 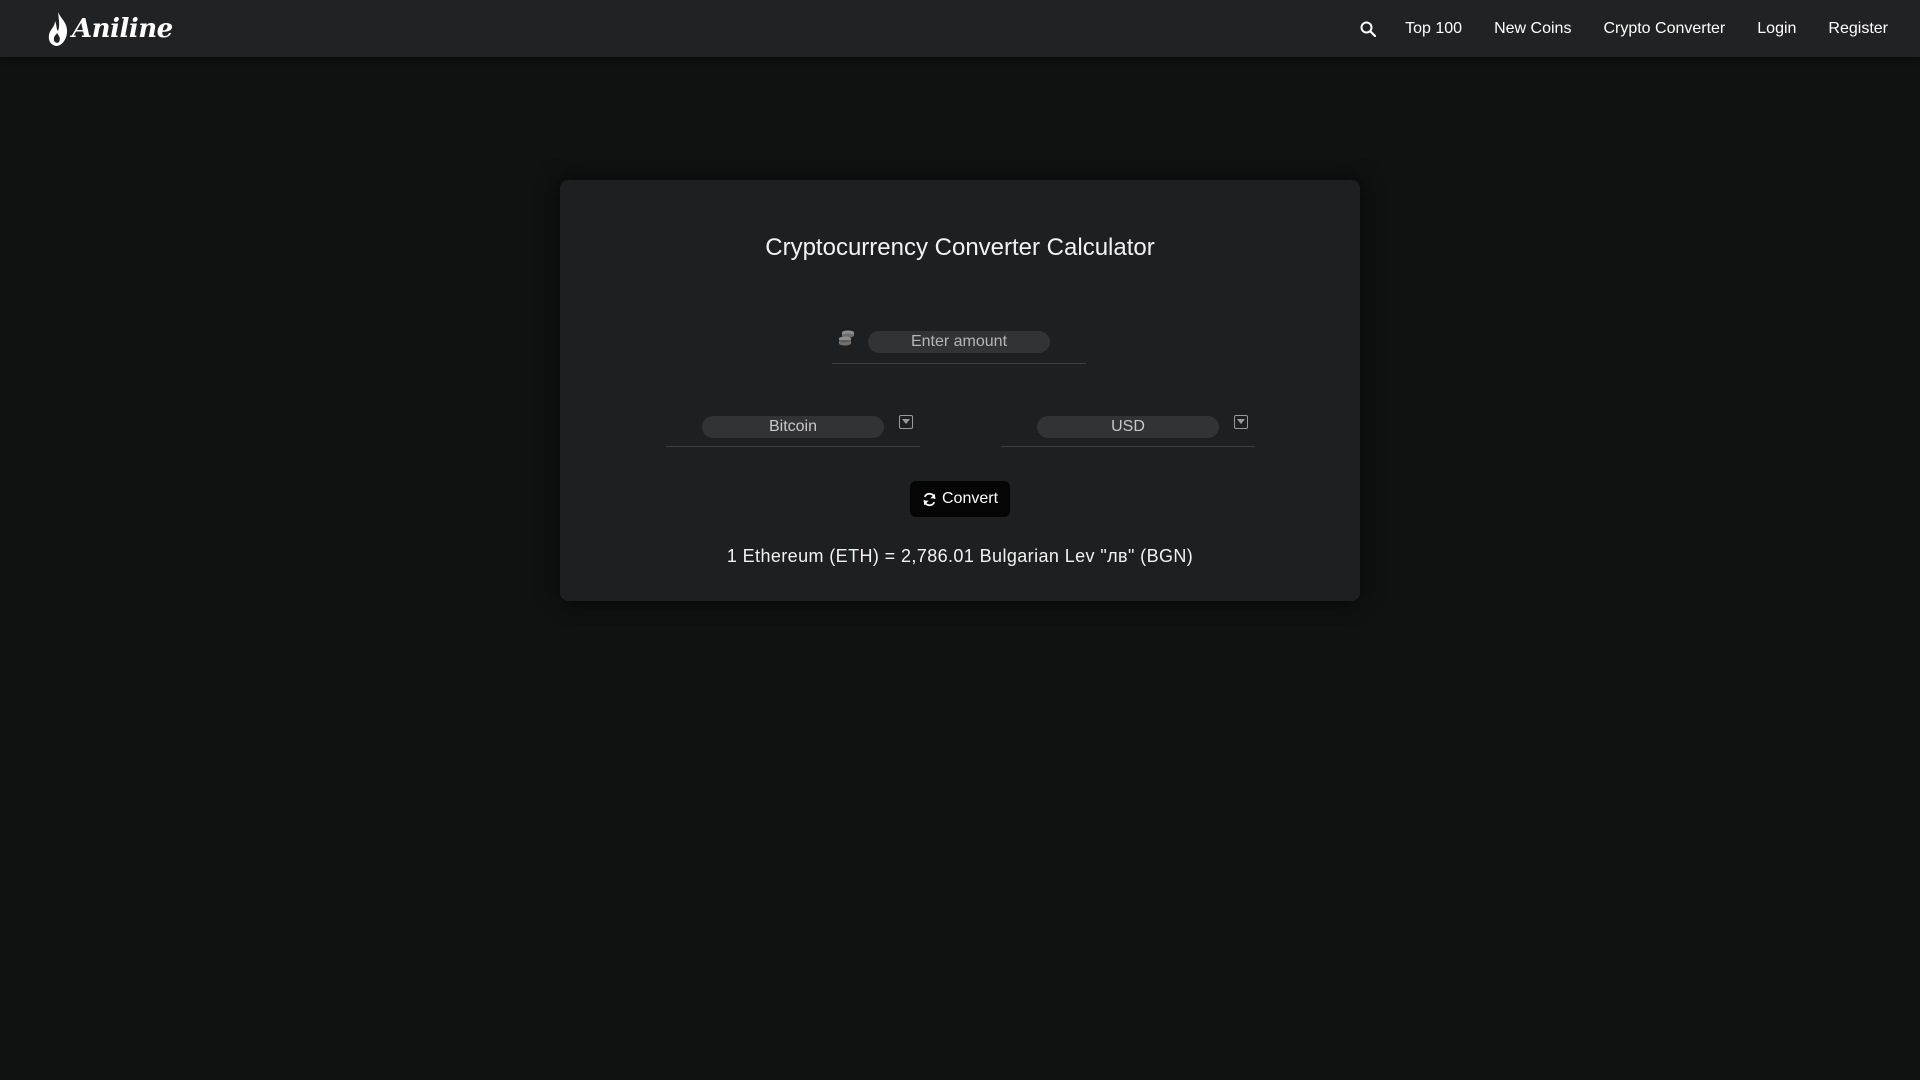 I want to click on nav-crypto-converter: Crypto Converter, so click(x=1664, y=29).